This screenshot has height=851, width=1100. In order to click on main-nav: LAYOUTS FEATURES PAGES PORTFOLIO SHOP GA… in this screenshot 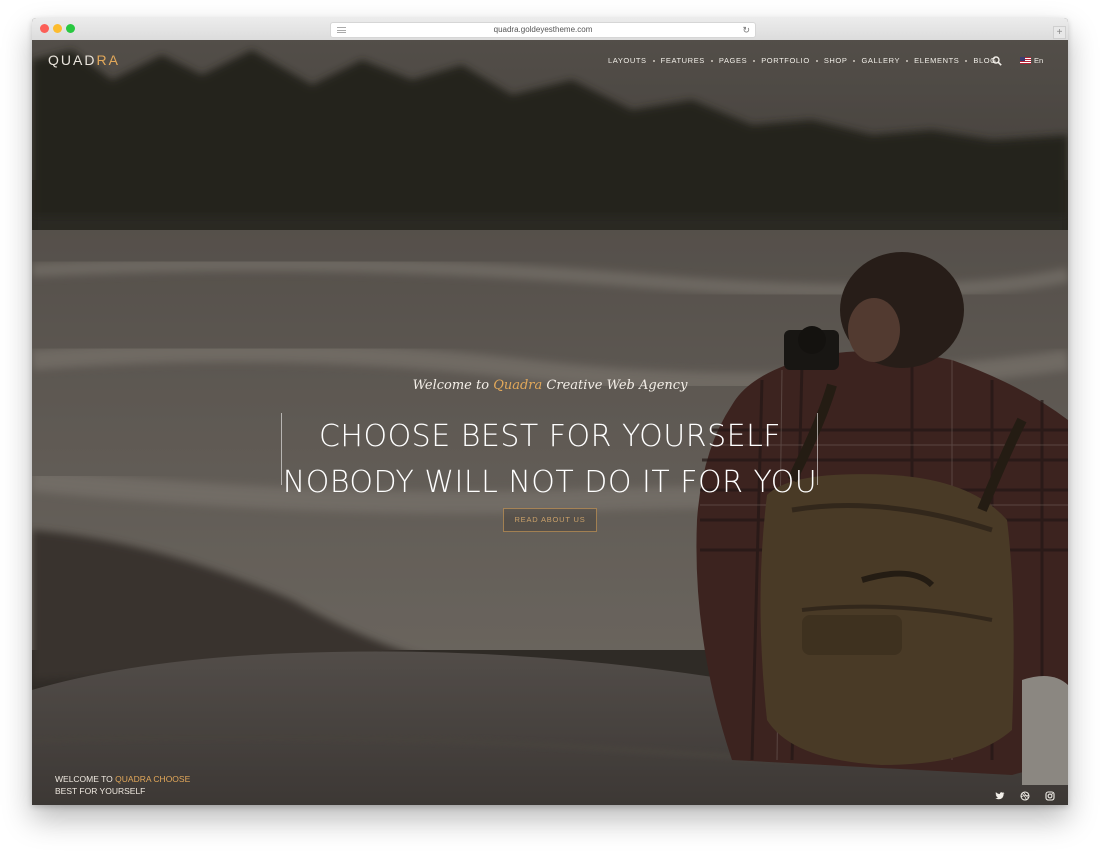, I will do `click(802, 60)`.